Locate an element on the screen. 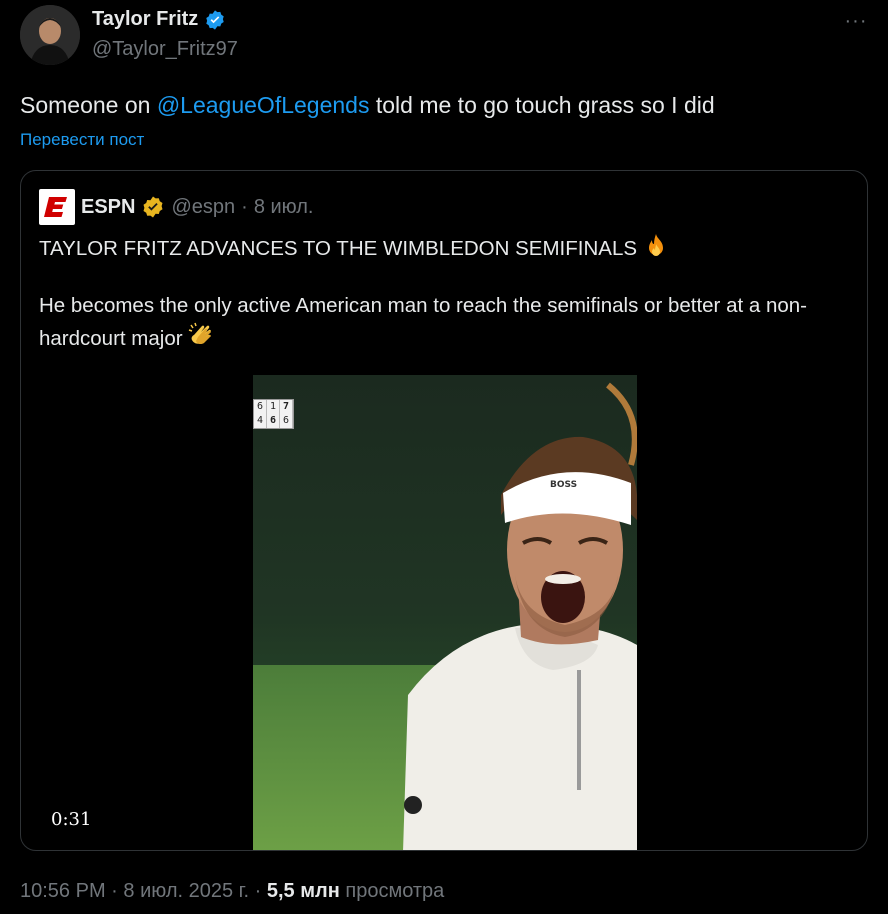 Image resolution: width=888 pixels, height=914 pixels. tweet-text-before: Someone on is located at coordinates (88, 105).